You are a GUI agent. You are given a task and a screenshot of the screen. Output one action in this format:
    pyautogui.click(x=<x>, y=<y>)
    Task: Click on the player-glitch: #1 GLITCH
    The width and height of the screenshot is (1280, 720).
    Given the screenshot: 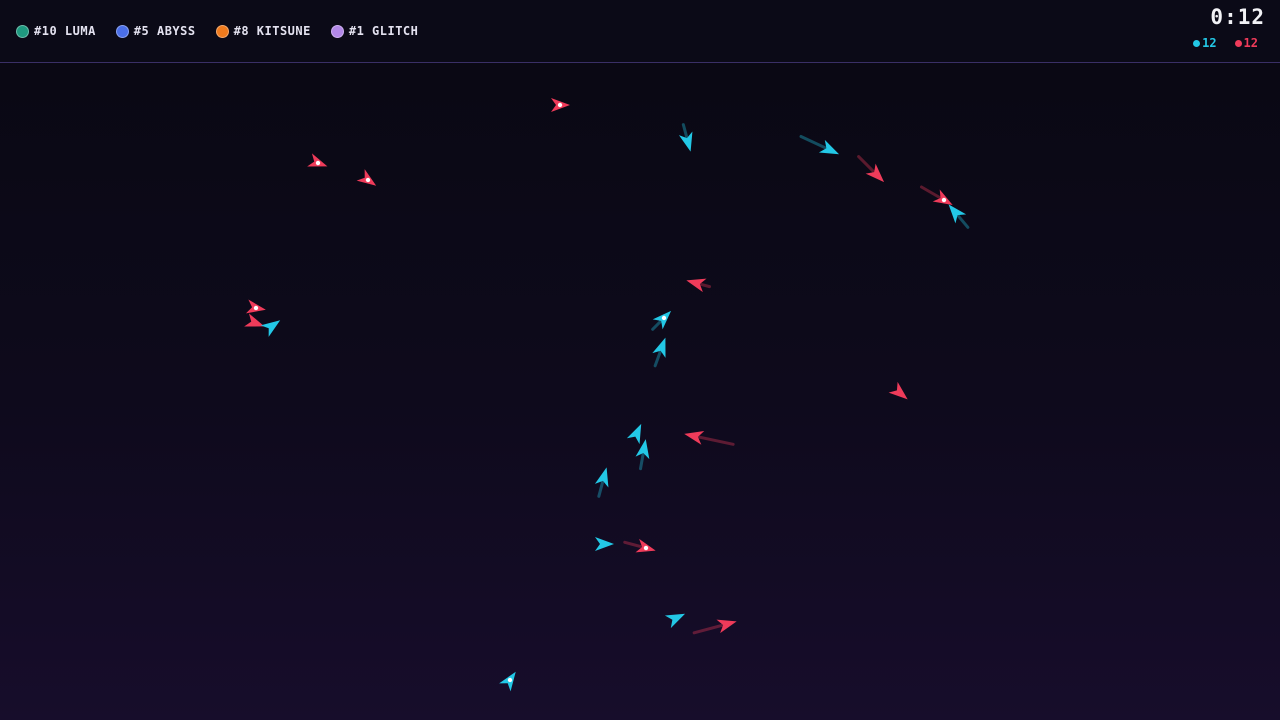 What is the action you would take?
    pyautogui.click(x=374, y=31)
    